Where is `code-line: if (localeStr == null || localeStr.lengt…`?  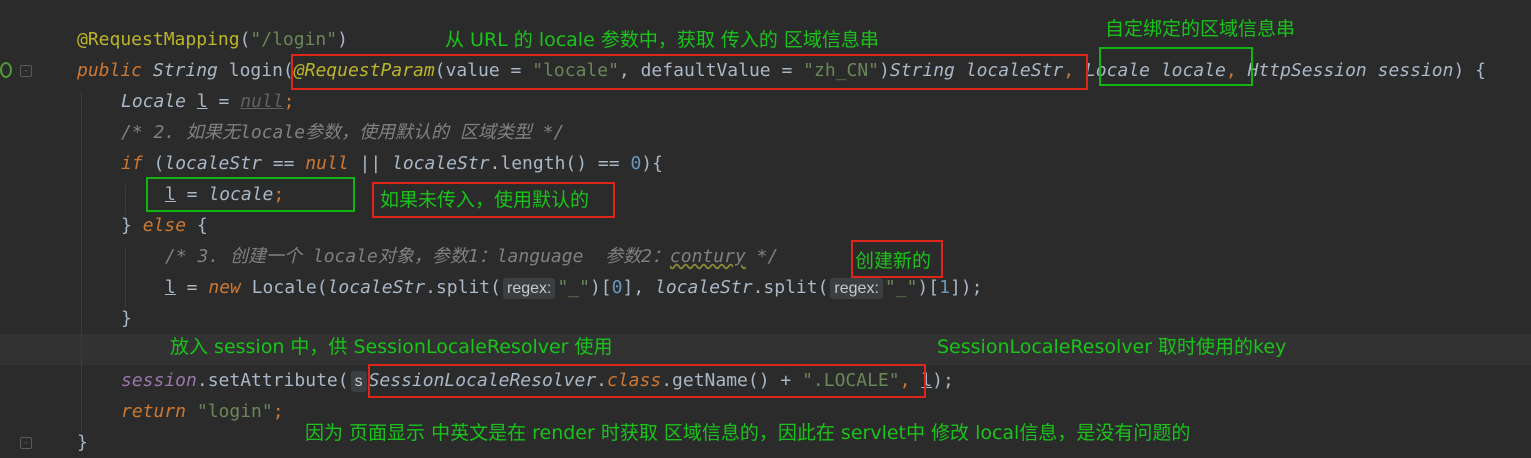
code-line: if (localeStr == null || localeStr.lengt… is located at coordinates (392, 163).